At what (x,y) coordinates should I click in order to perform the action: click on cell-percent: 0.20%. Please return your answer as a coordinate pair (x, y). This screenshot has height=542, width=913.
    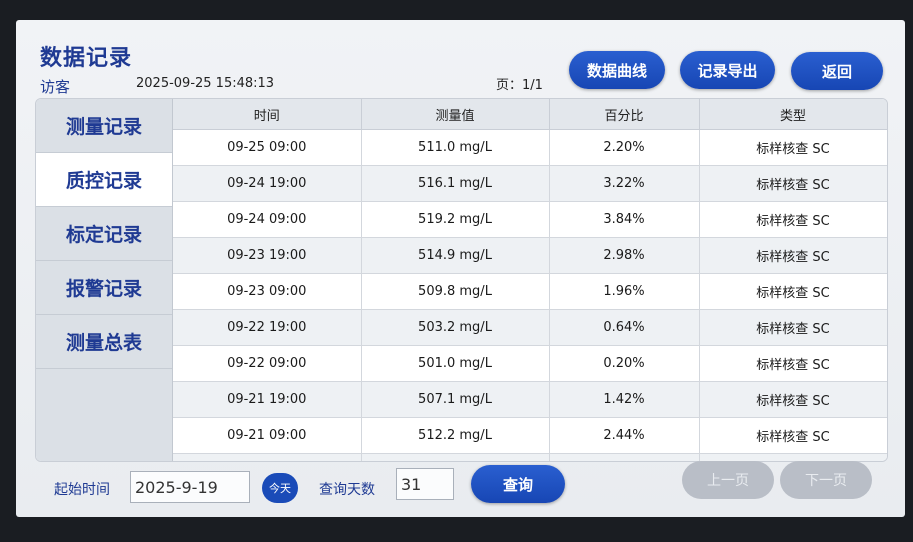
    Looking at the image, I should click on (624, 363).